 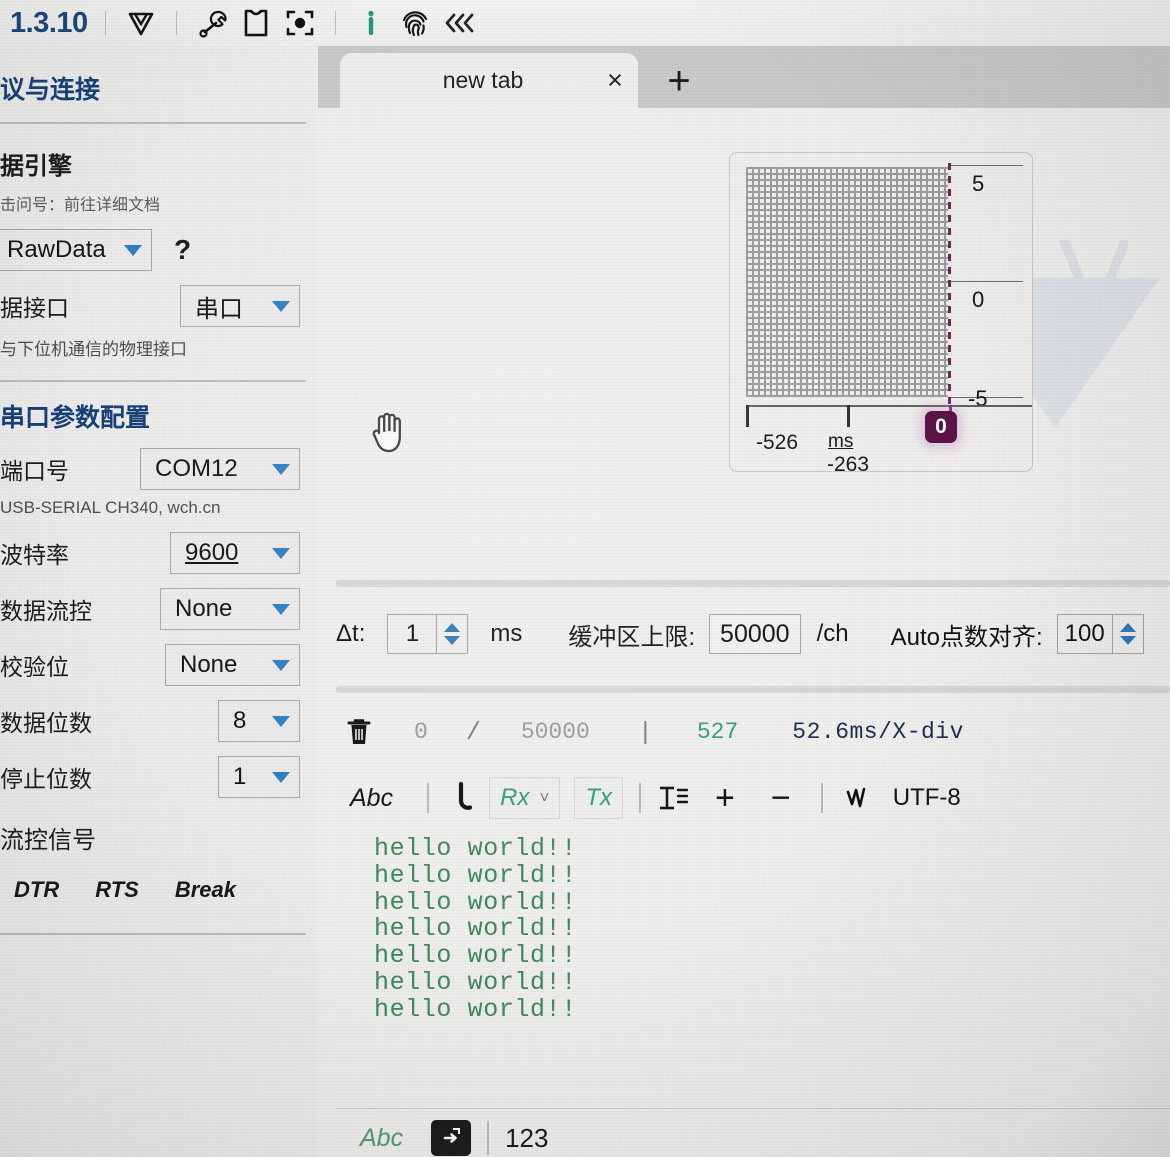 What do you see at coordinates (889, 406) in the screenshot?
I see `x-axis` at bounding box center [889, 406].